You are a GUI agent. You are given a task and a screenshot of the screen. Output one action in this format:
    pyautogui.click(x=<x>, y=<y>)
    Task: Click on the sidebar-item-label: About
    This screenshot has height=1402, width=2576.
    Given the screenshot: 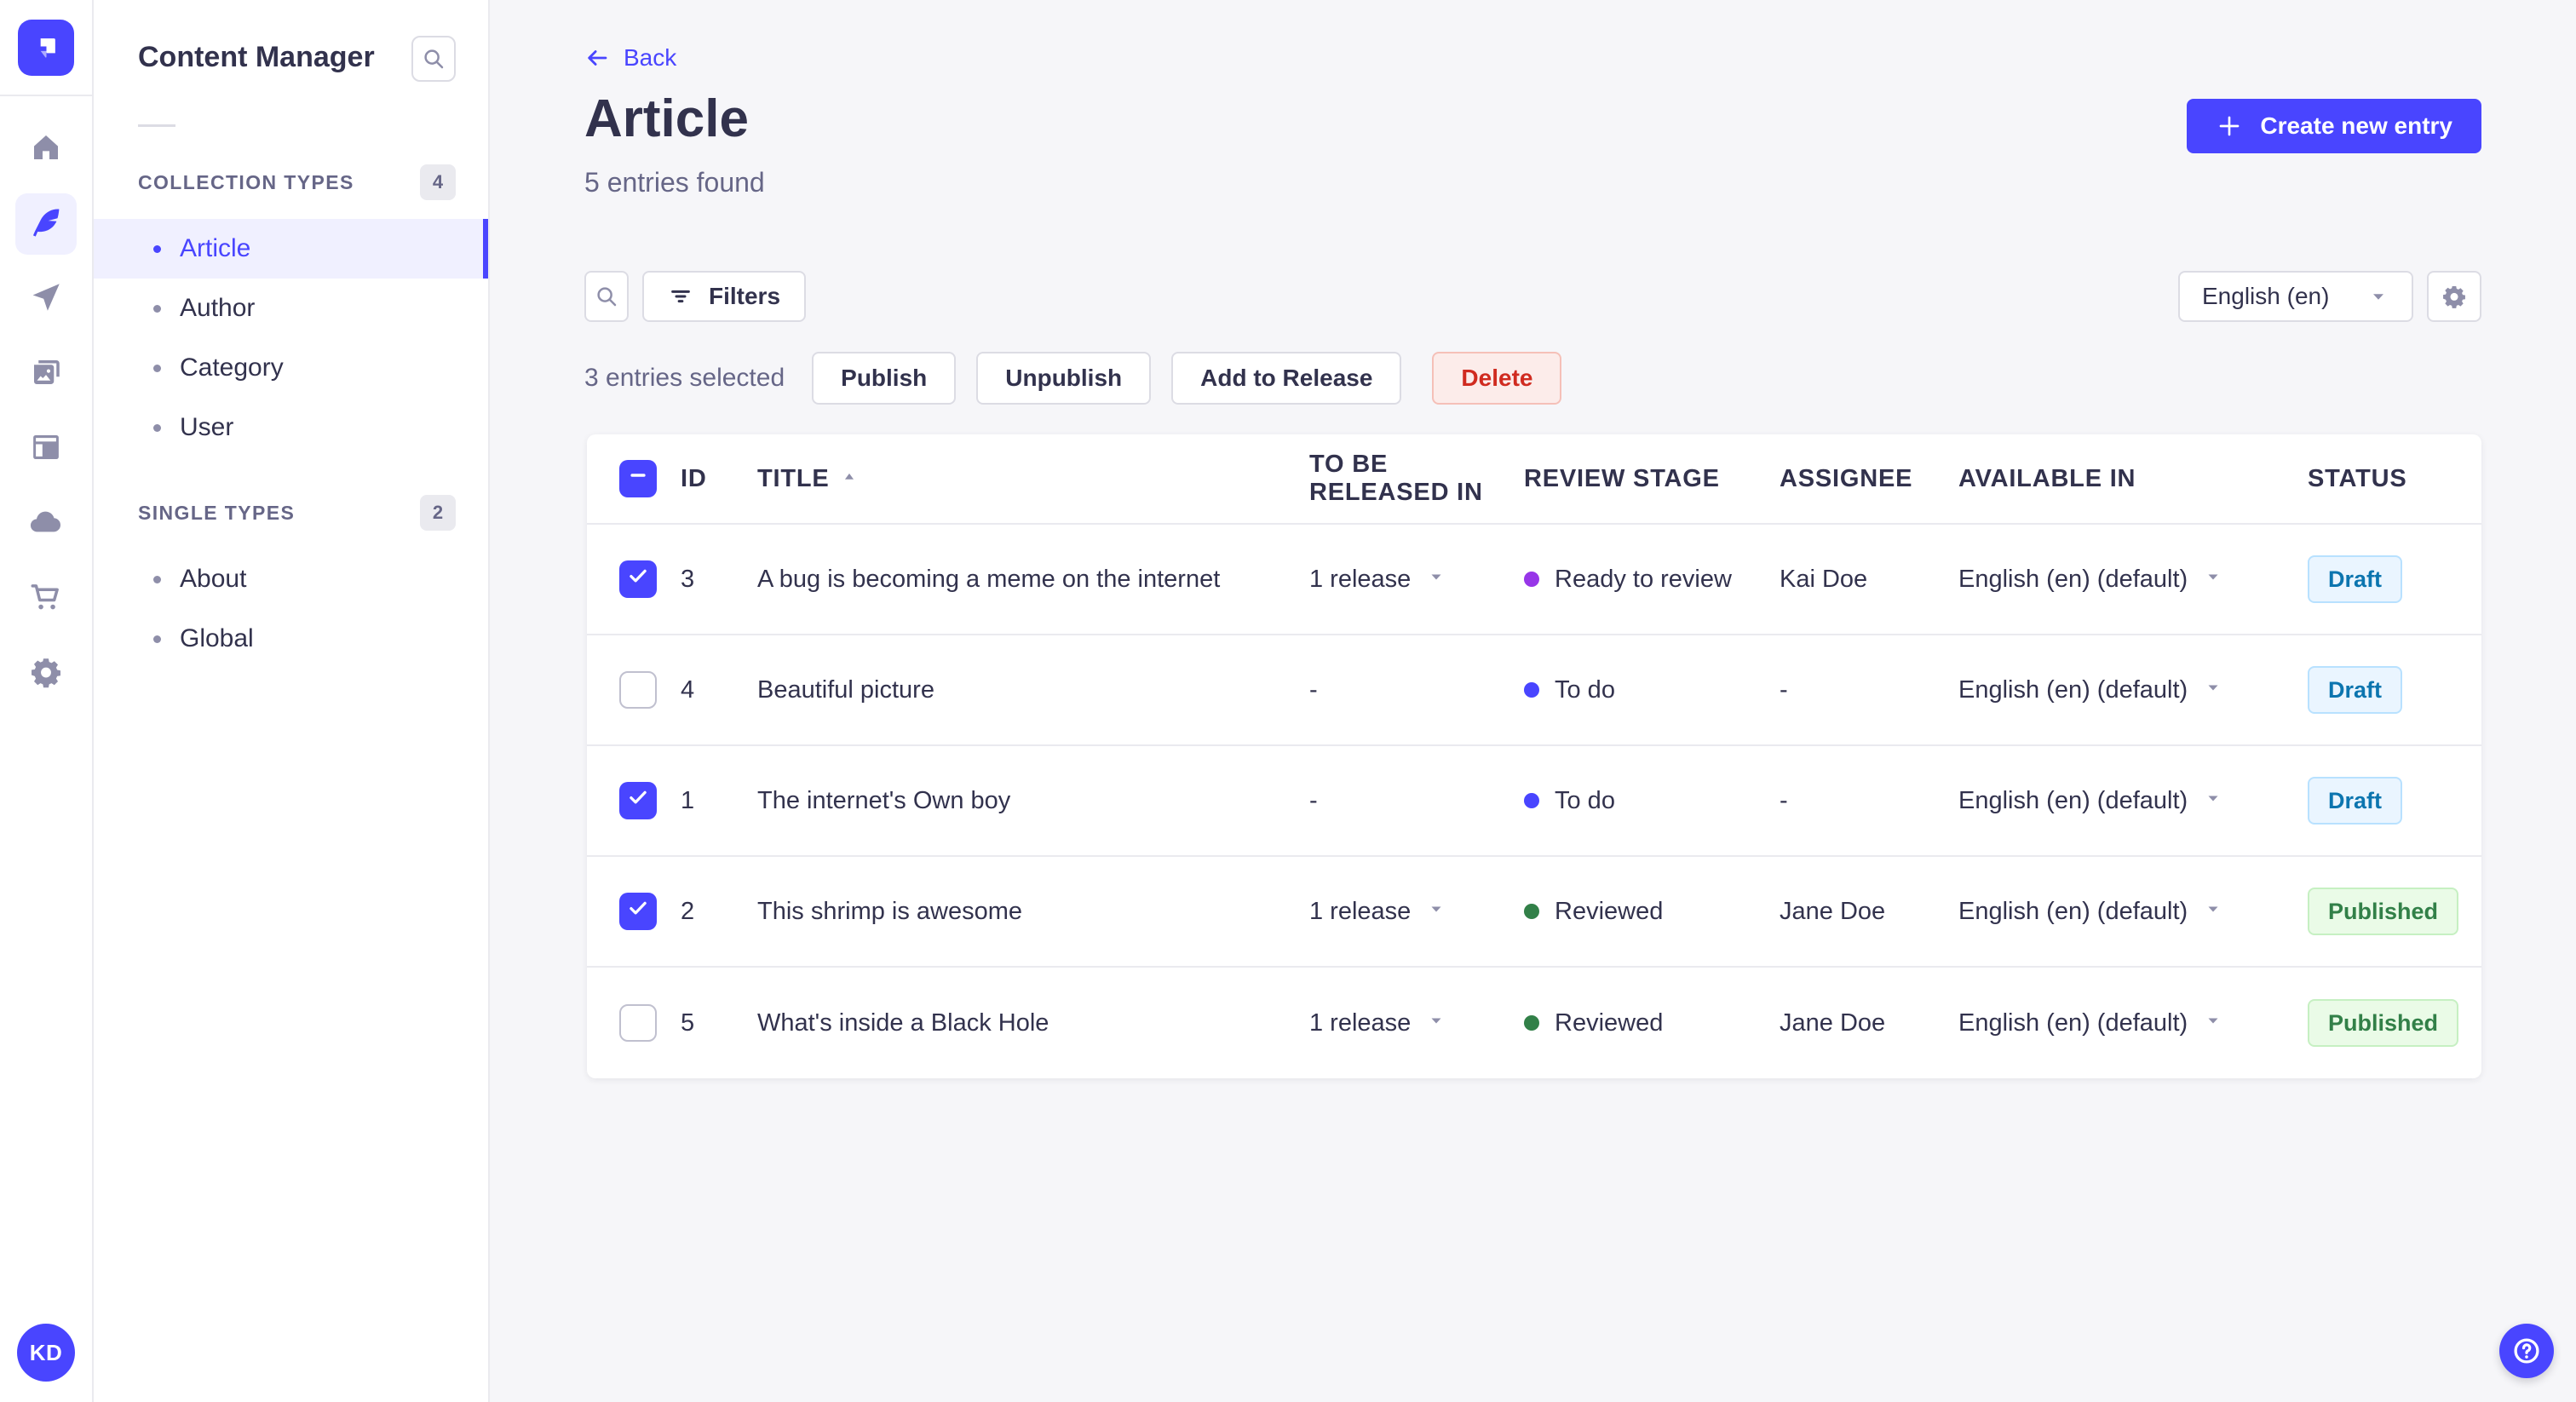 What is the action you would take?
    pyautogui.click(x=214, y=579)
    